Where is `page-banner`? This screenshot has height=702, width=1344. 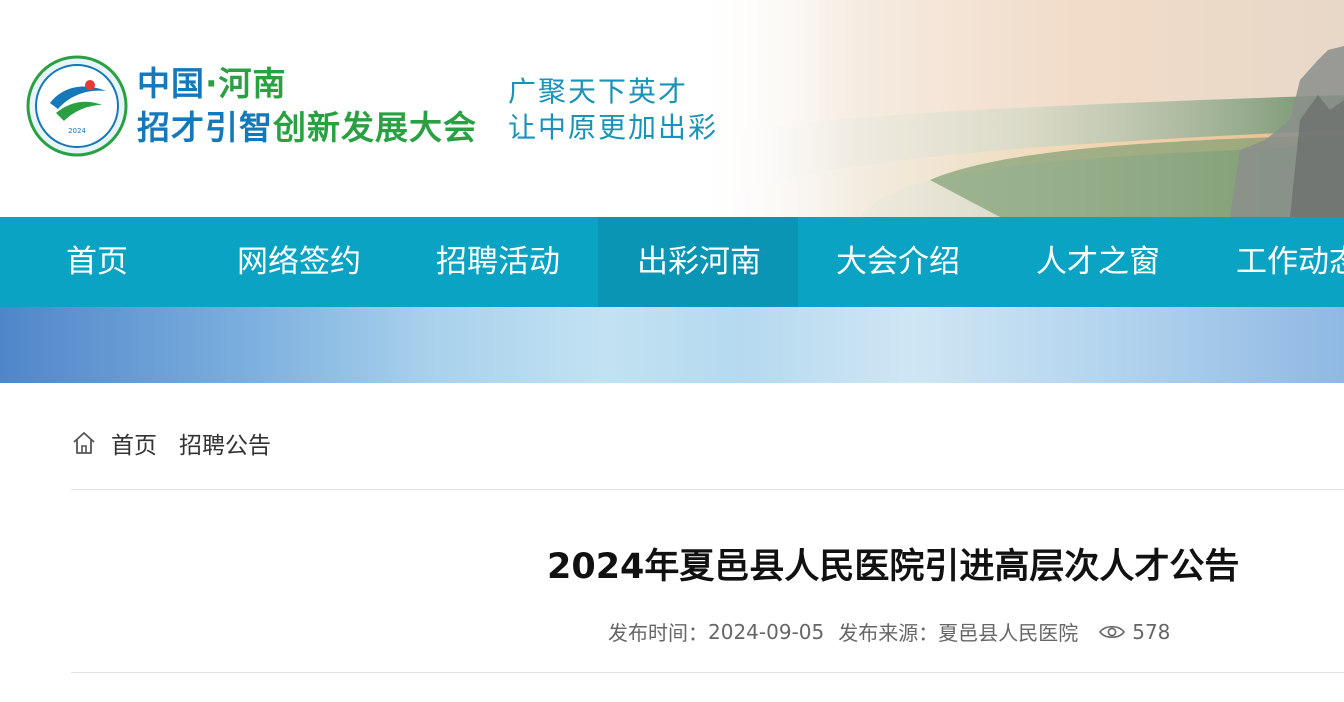 page-banner is located at coordinates (672, 345).